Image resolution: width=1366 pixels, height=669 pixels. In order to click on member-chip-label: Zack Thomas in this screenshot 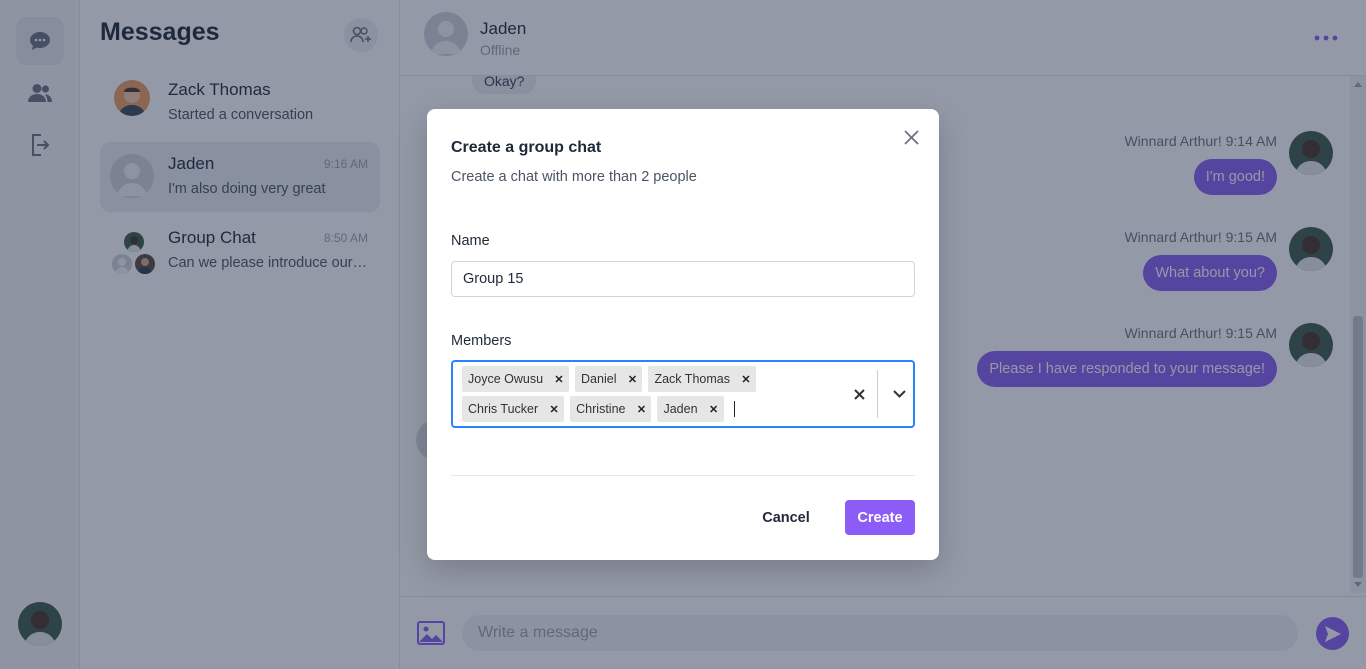, I will do `click(692, 379)`.